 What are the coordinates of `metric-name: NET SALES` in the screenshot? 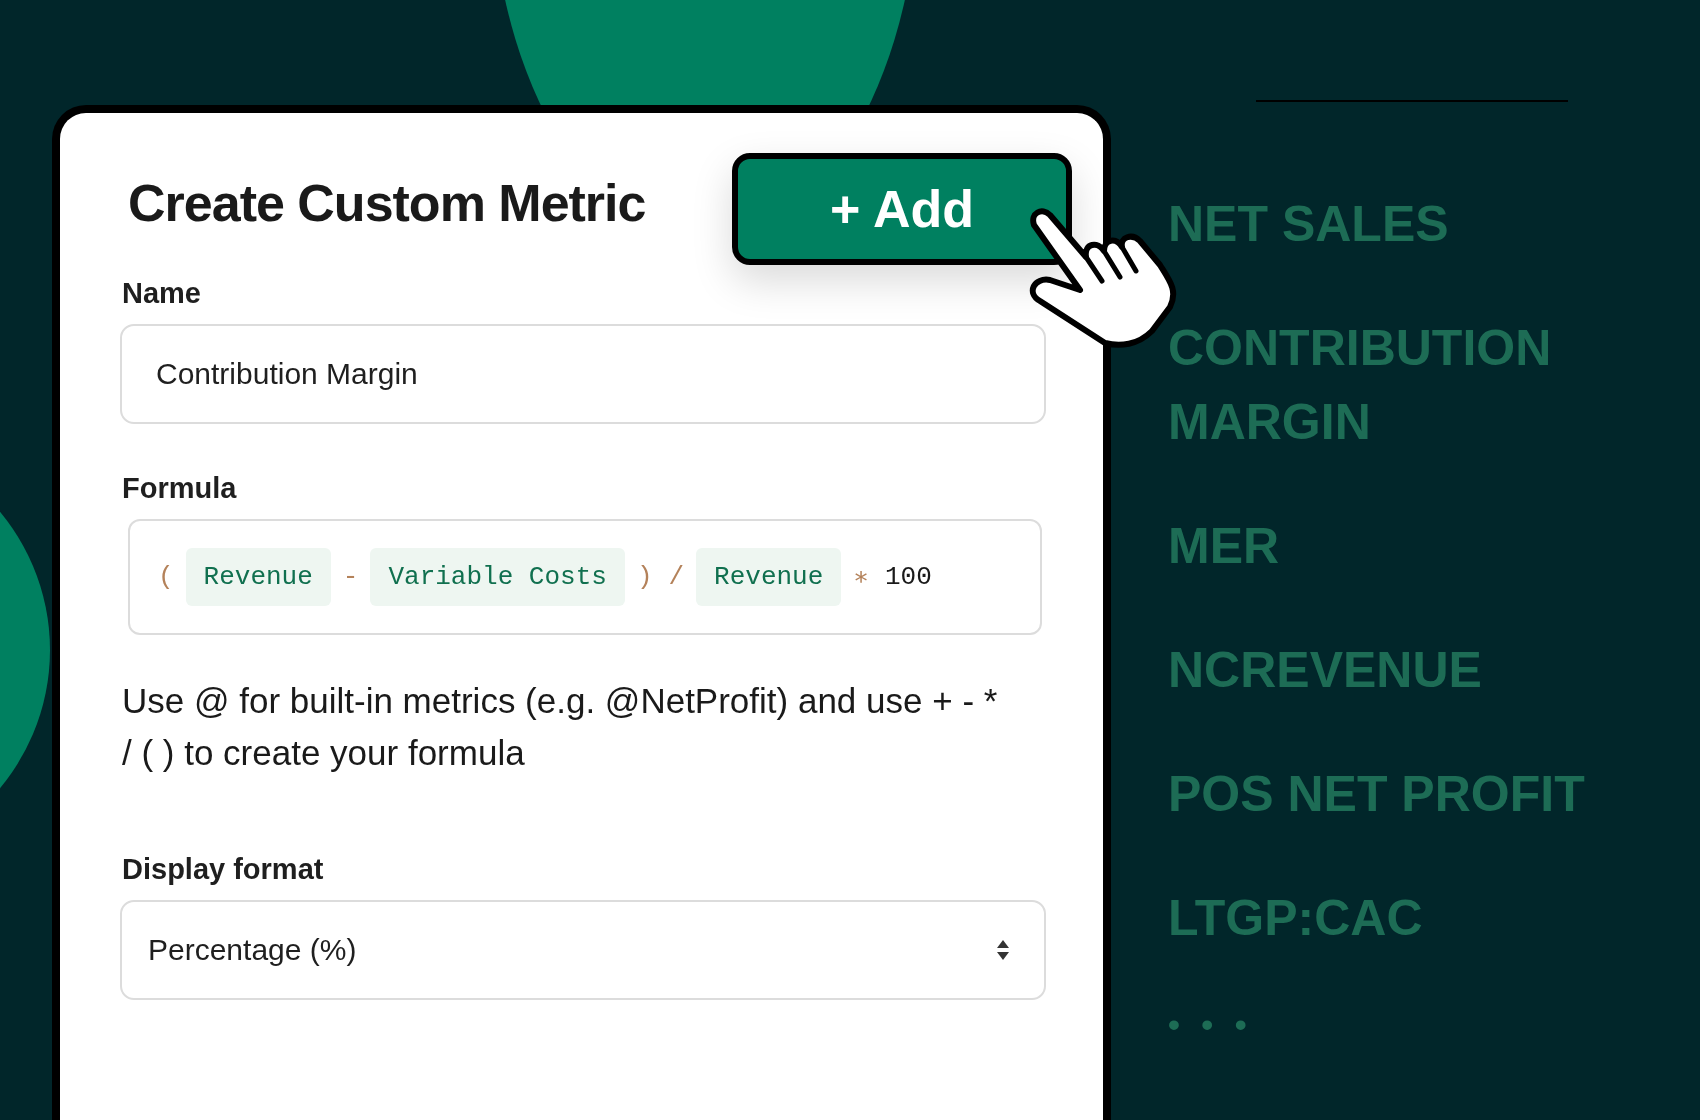 It's located at (1309, 224).